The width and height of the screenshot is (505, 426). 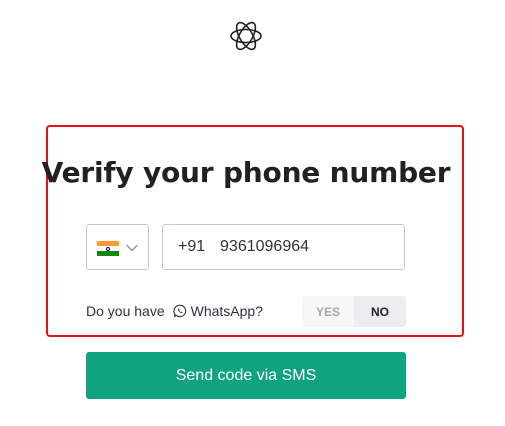 I want to click on whatsapp-yes-button: YES, so click(x=328, y=311).